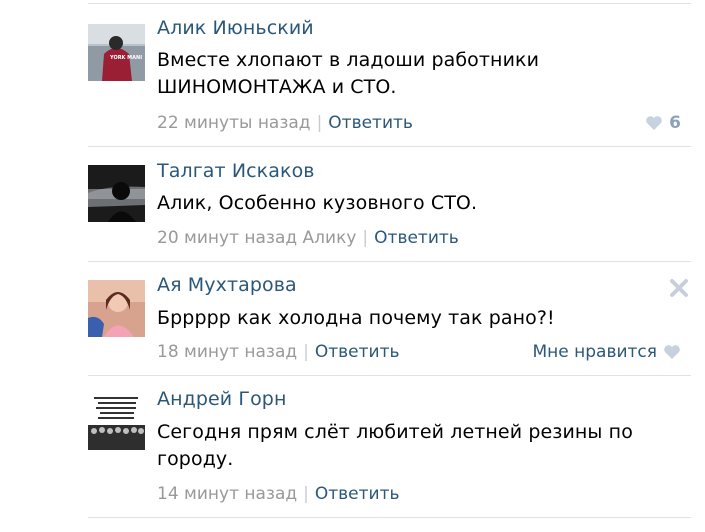  Describe the element at coordinates (235, 28) in the screenshot. I see `comment-author: Алик Июньский` at that location.